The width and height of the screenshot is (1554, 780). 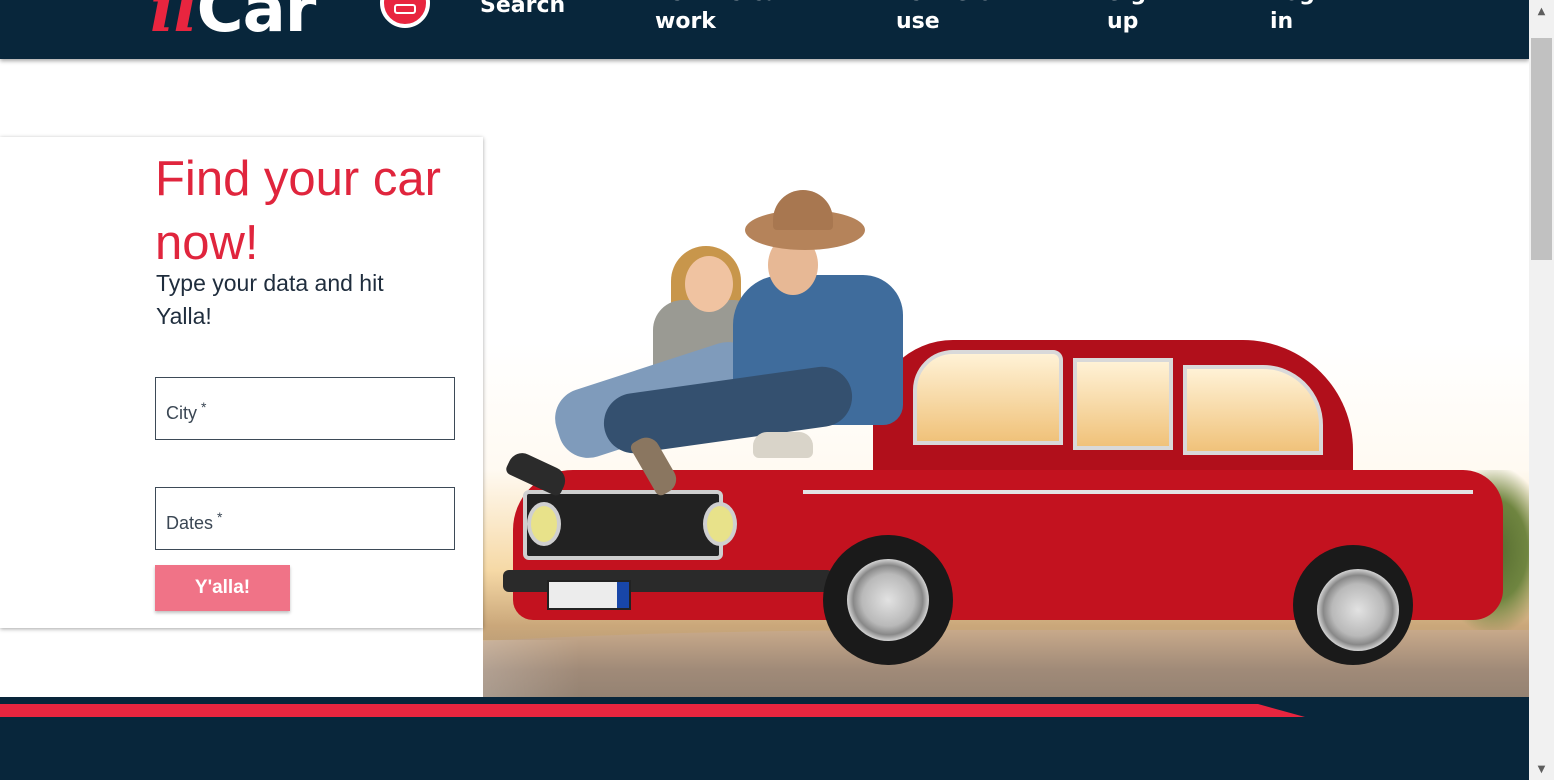 What do you see at coordinates (1138, 492) in the screenshot?
I see `car-trim` at bounding box center [1138, 492].